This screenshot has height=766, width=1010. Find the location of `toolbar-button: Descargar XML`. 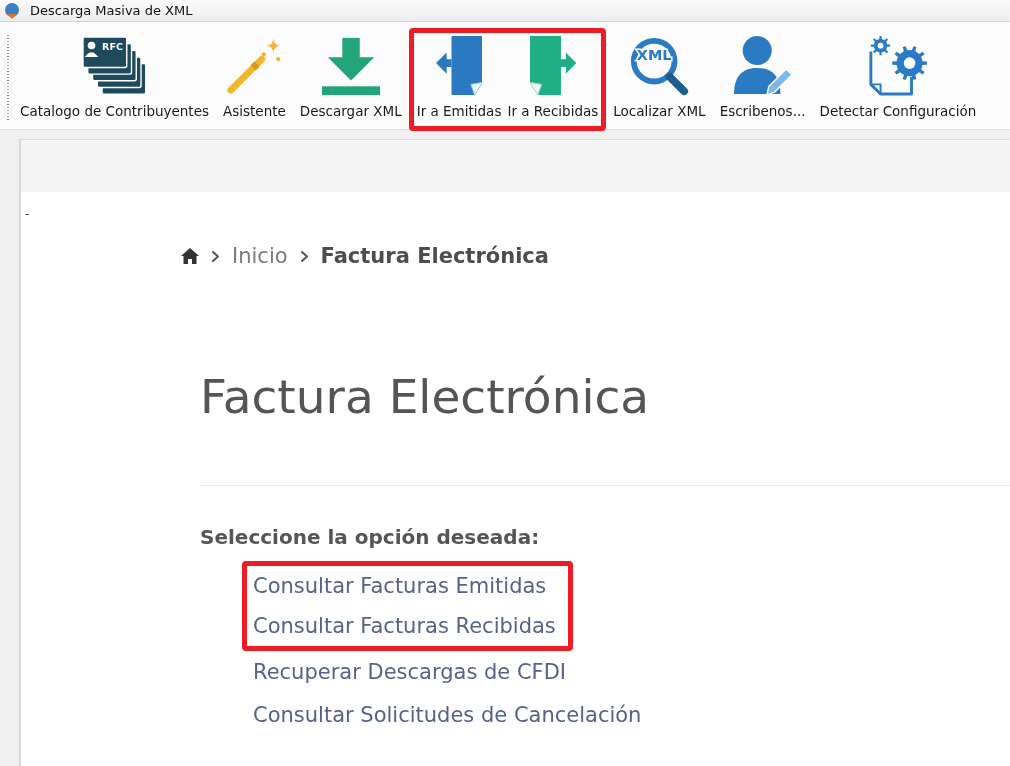

toolbar-button: Descargar XML is located at coordinates (350, 77).